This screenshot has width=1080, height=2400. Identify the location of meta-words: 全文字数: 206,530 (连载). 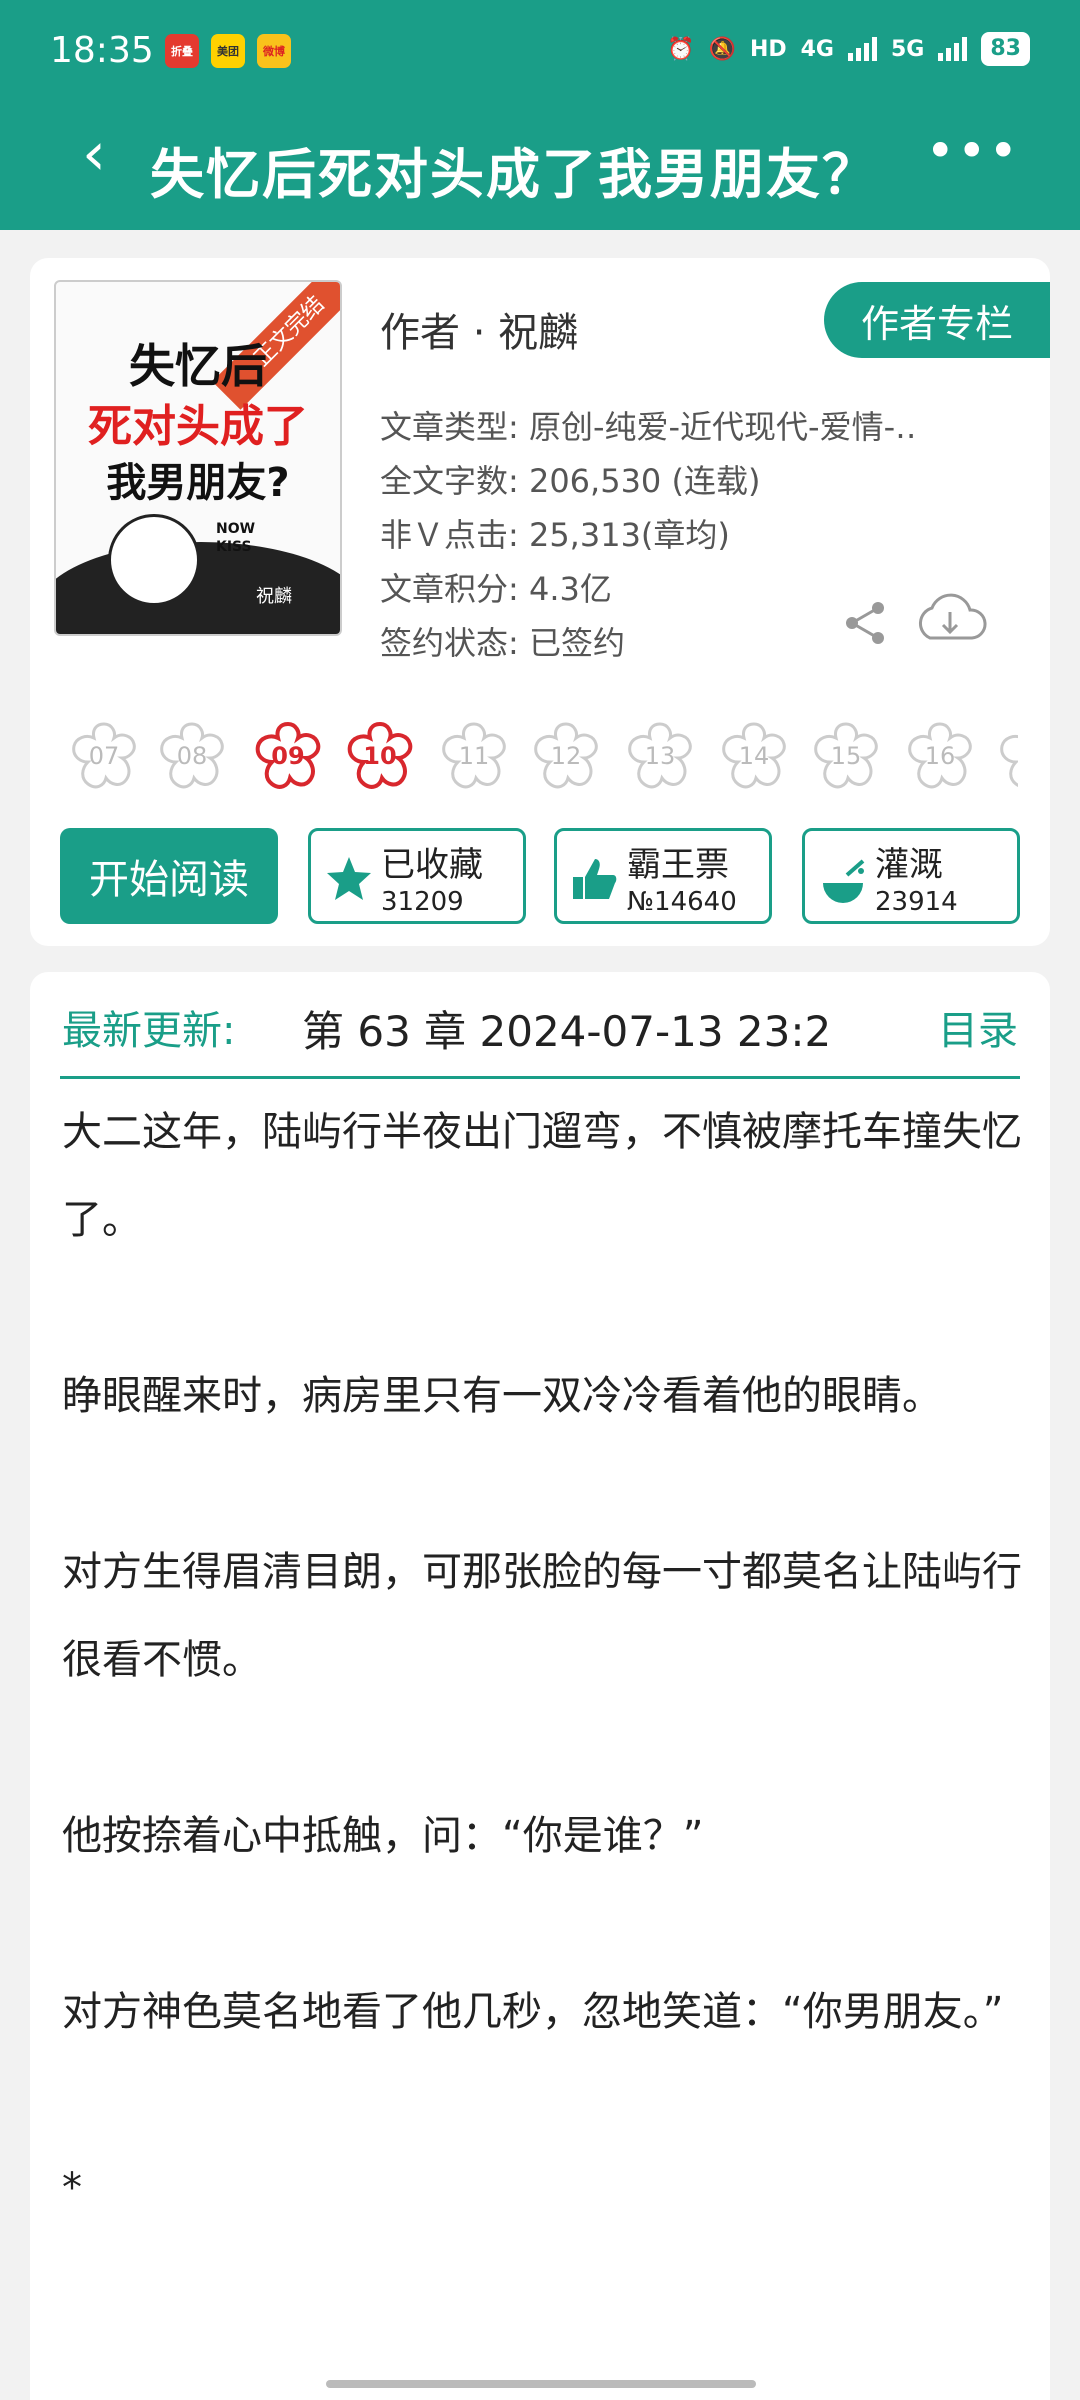
(570, 481).